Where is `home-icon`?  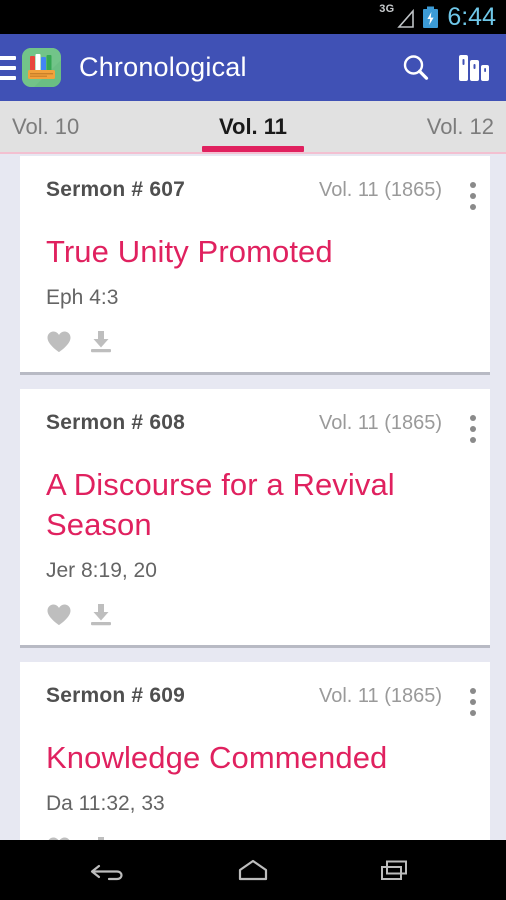 home-icon is located at coordinates (253, 870).